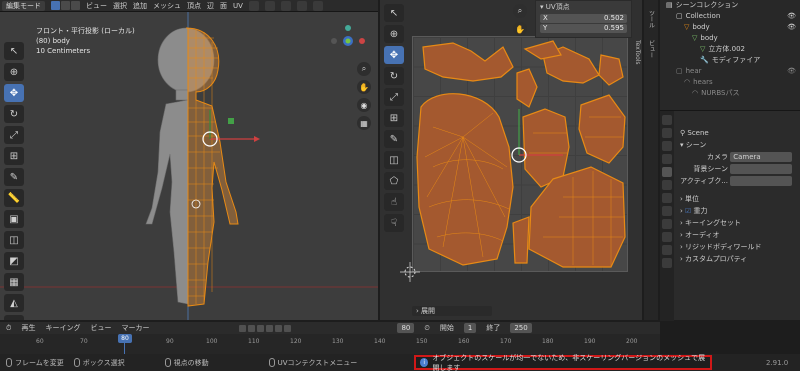  What do you see at coordinates (364, 69) in the screenshot?
I see `zoom-button: ⌕` at bounding box center [364, 69].